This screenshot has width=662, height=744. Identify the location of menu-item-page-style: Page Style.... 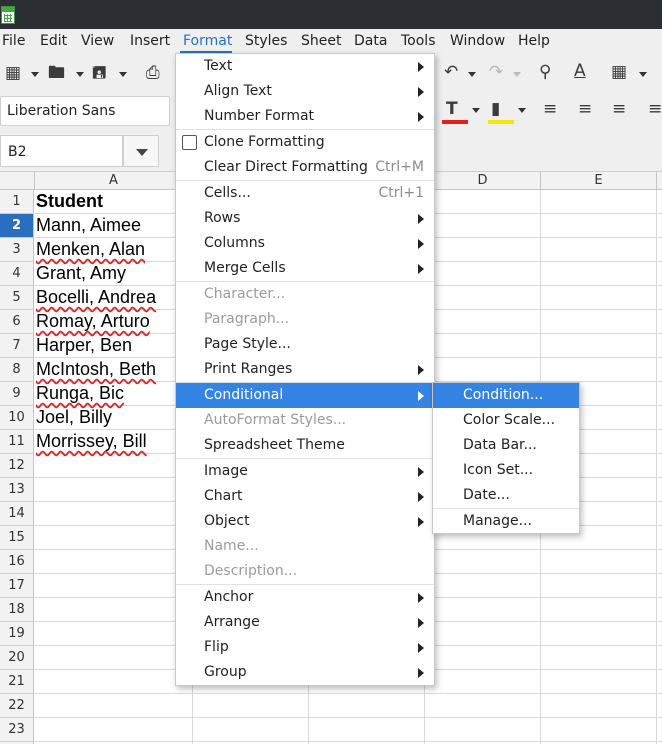
(305, 344).